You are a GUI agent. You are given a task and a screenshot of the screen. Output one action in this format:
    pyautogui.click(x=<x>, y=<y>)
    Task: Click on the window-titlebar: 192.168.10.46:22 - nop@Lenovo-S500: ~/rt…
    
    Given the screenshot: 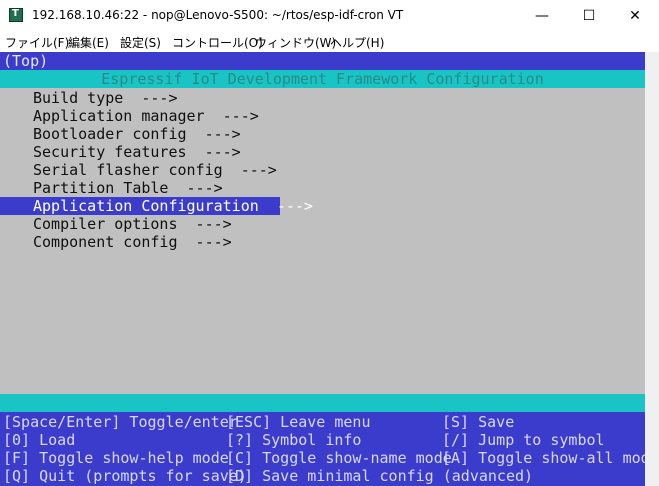 What is the action you would take?
    pyautogui.click(x=329, y=15)
    